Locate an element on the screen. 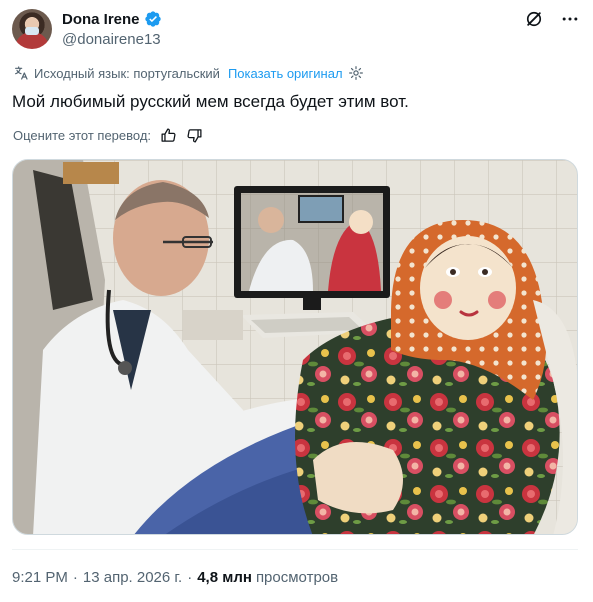 The width and height of the screenshot is (593, 602). avatar is located at coordinates (32, 29).